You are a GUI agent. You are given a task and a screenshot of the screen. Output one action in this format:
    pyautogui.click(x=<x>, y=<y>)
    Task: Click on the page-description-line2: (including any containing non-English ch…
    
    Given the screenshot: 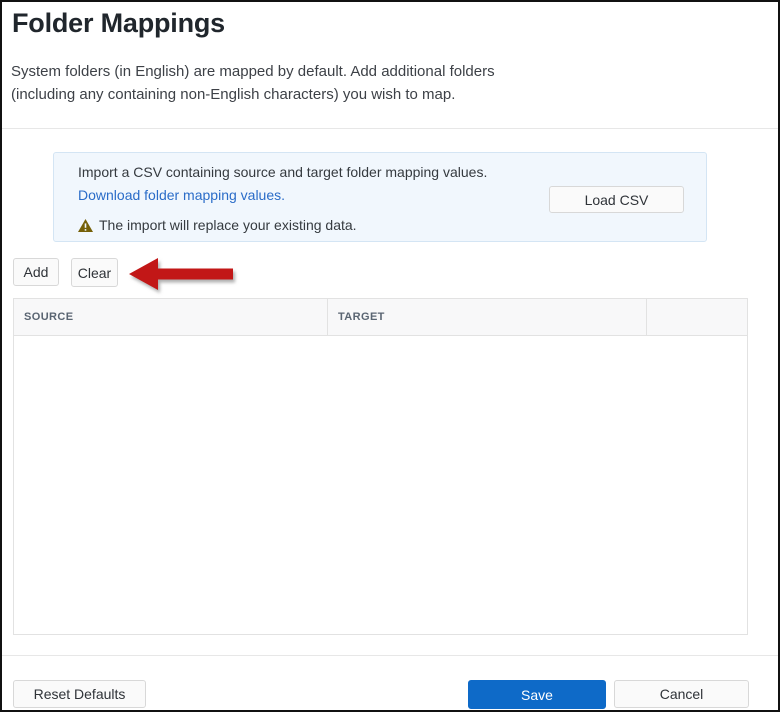 What is the action you would take?
    pyautogui.click(x=233, y=94)
    